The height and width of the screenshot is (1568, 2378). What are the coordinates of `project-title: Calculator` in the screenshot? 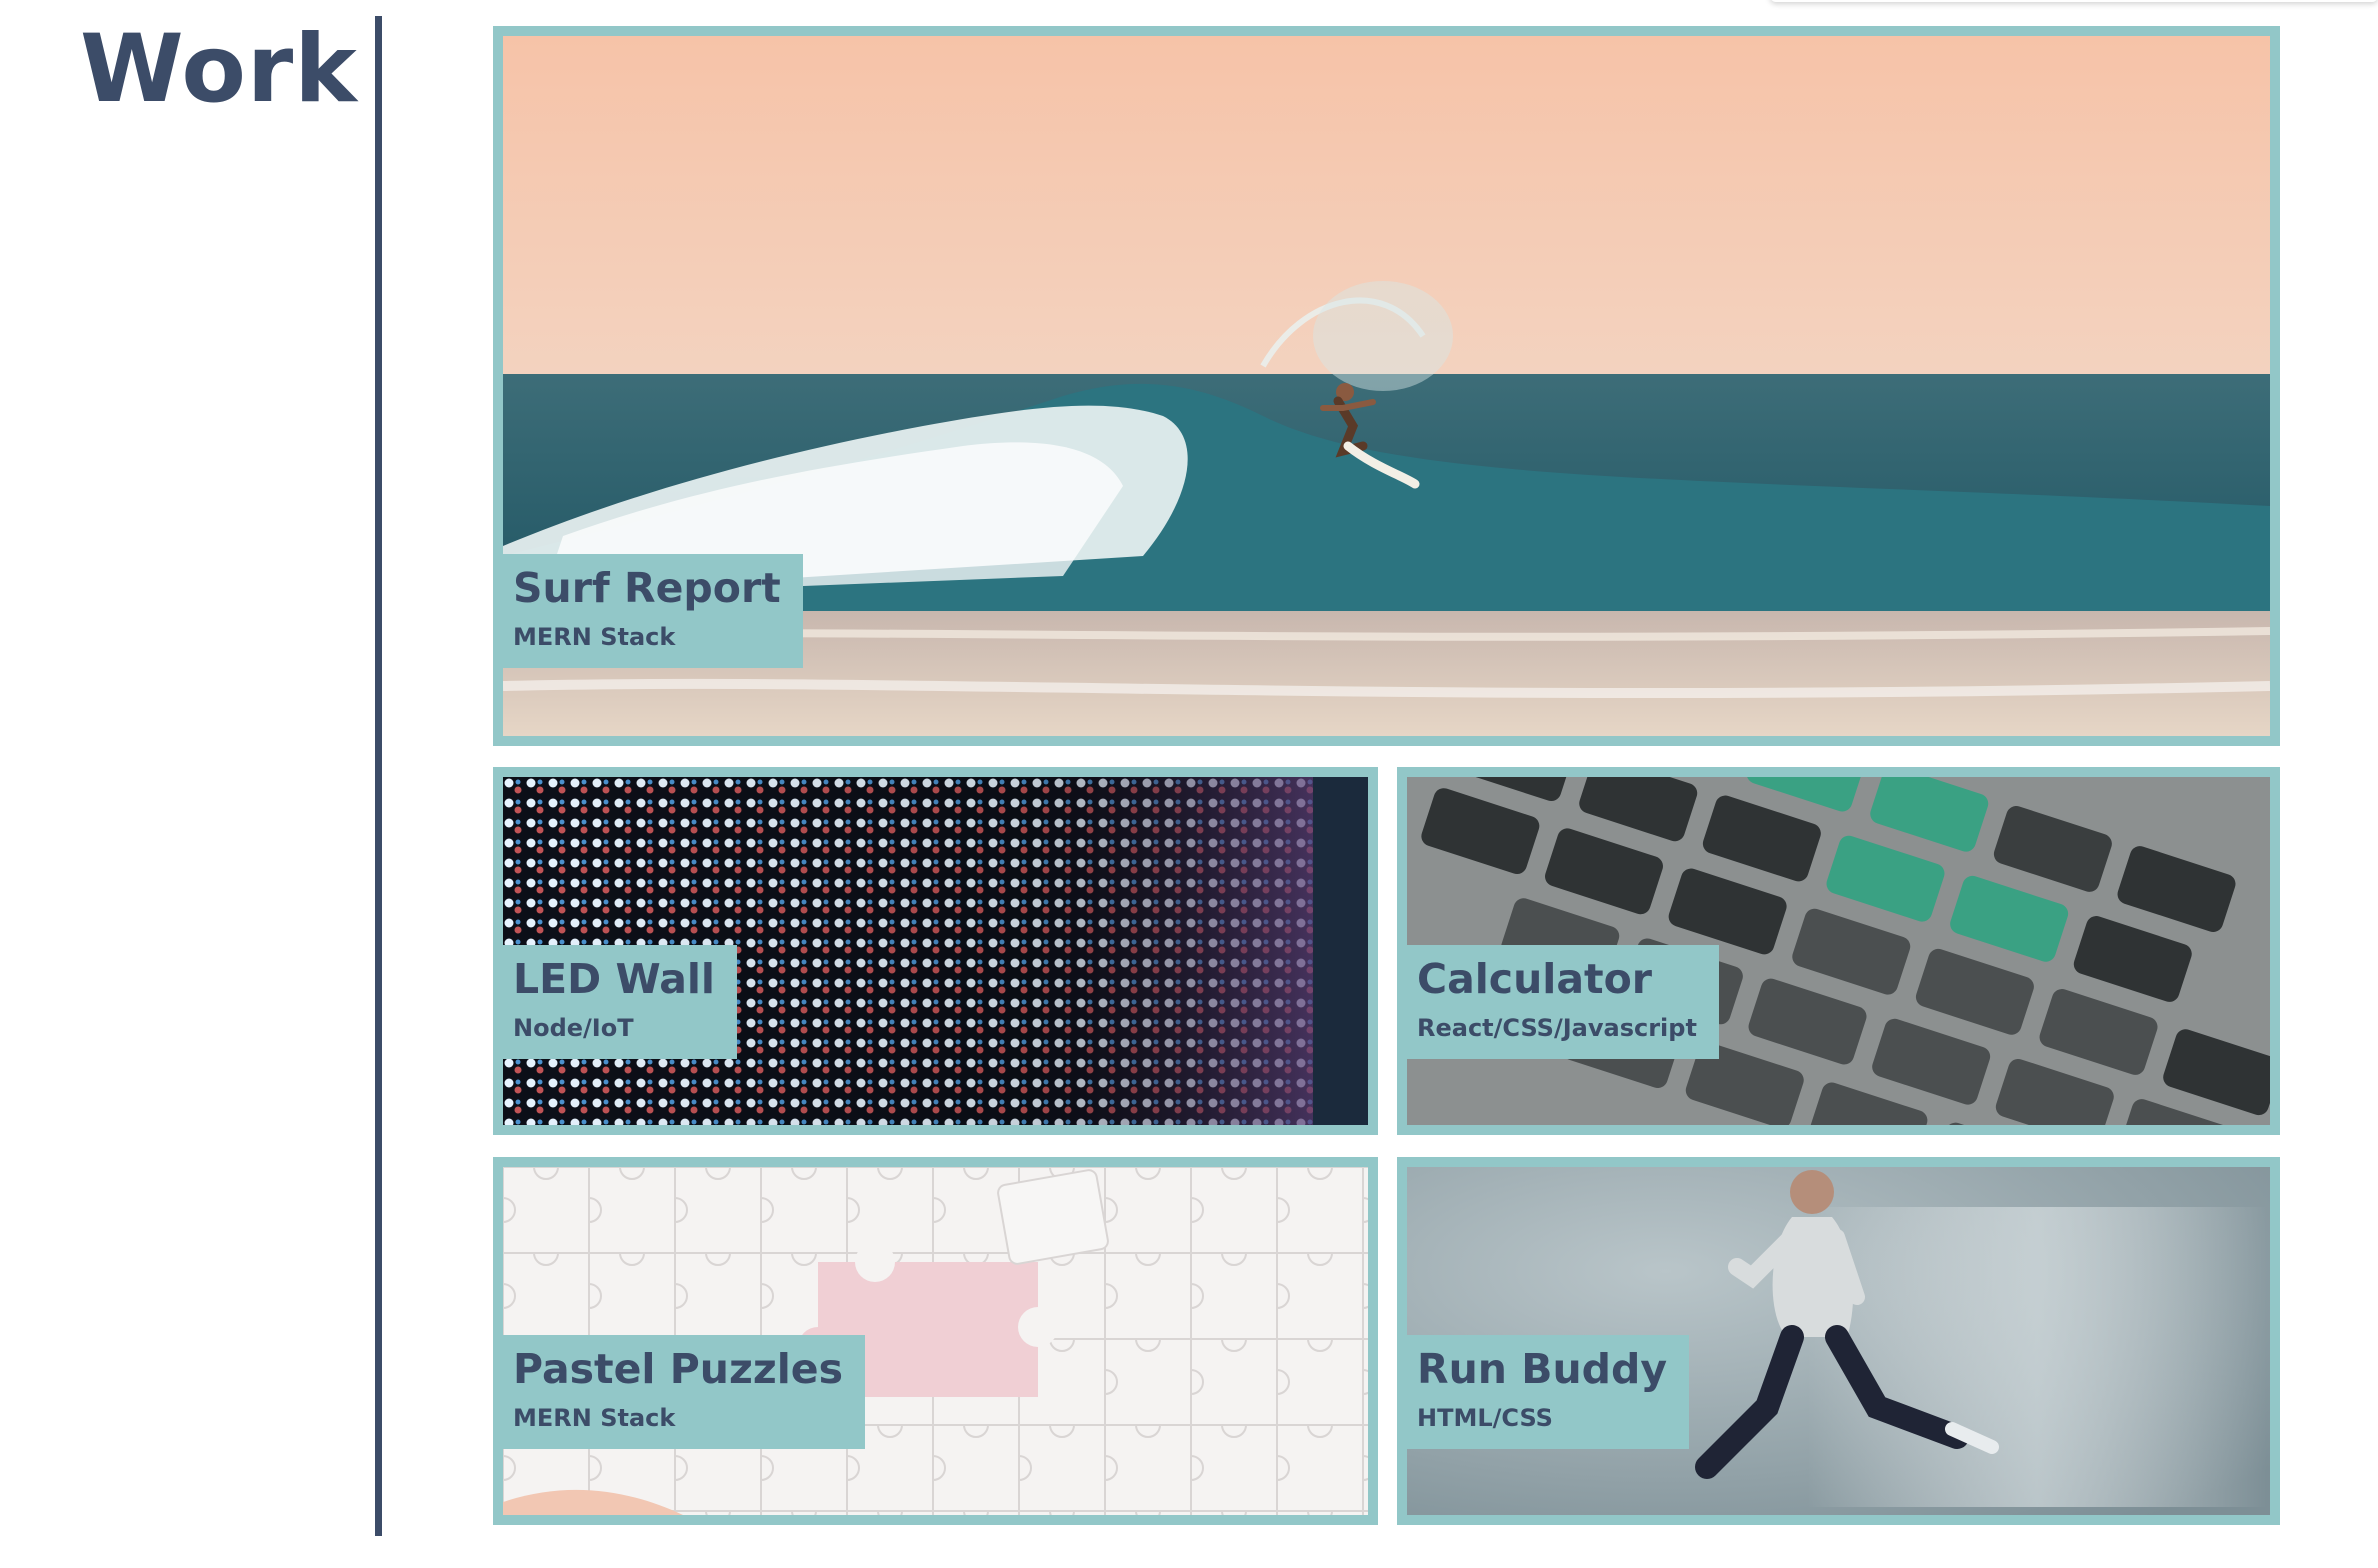 It's located at (1557, 979).